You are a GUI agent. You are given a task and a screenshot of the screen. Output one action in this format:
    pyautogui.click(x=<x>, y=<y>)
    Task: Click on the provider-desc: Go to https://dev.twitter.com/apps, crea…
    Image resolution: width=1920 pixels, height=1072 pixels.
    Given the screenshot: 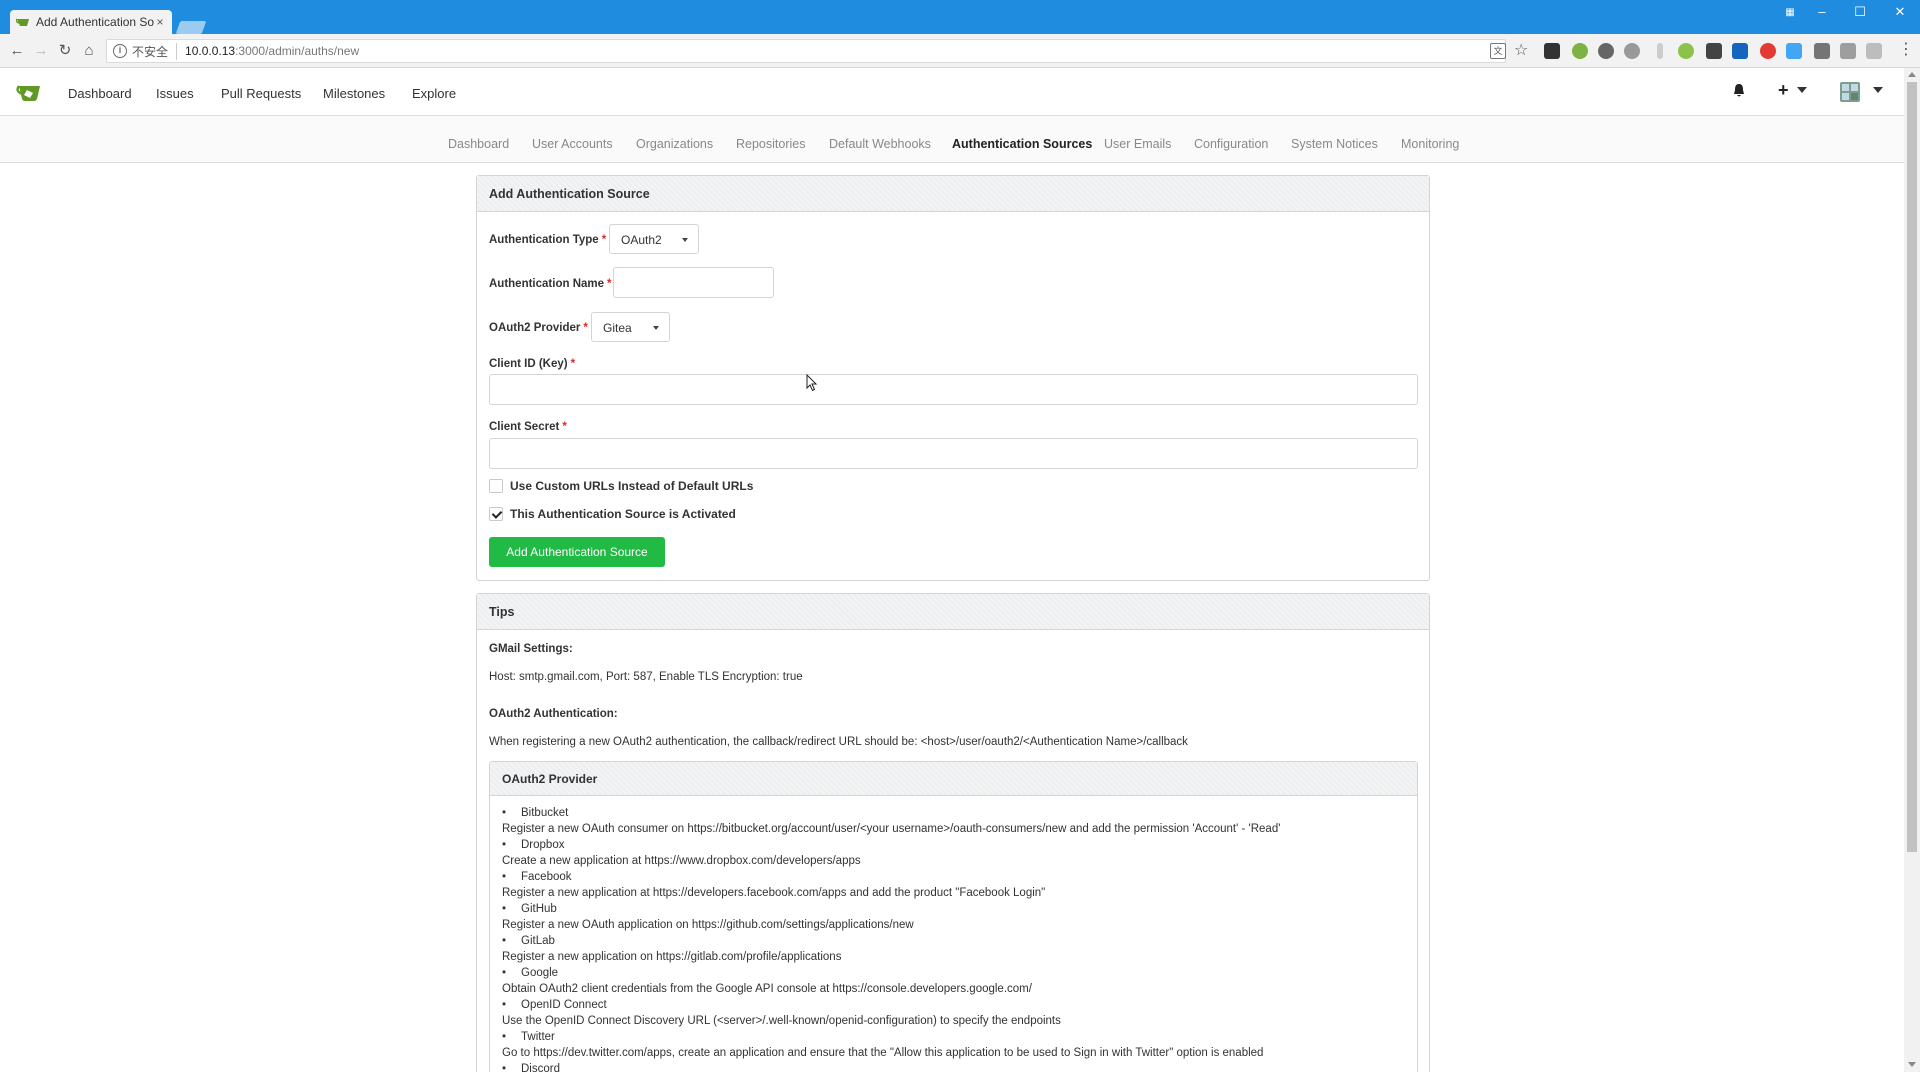 What is the action you would take?
    pyautogui.click(x=883, y=1053)
    